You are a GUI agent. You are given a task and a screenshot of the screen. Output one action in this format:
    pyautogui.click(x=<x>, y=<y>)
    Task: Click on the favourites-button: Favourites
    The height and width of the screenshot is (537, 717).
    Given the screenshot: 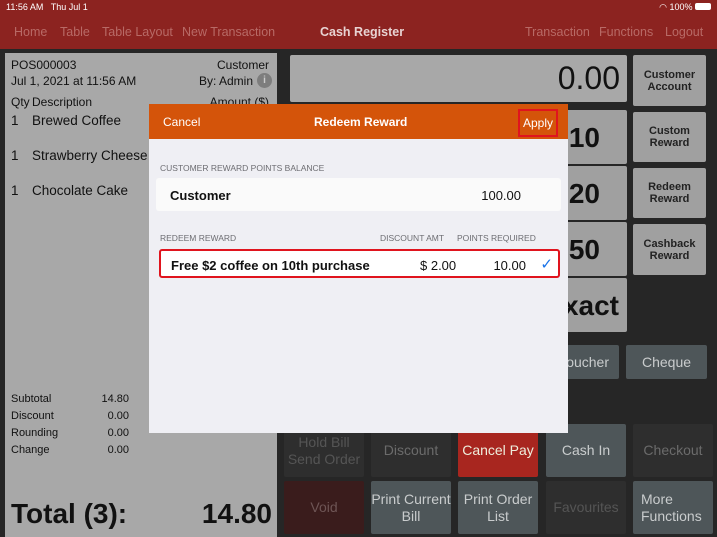 What is the action you would take?
    pyautogui.click(x=586, y=507)
    